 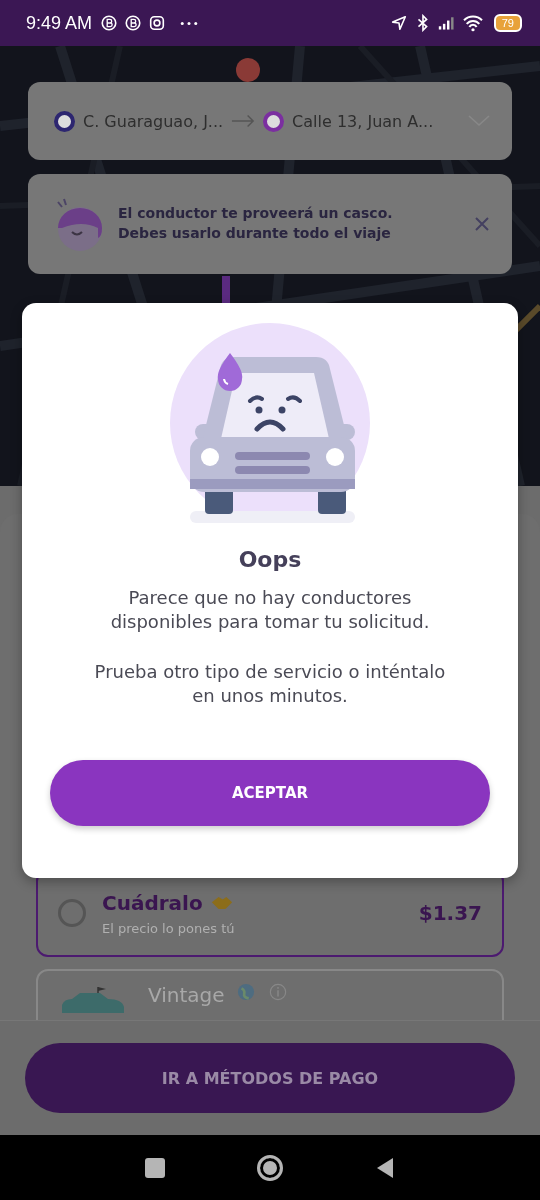 What do you see at coordinates (270, 684) in the screenshot?
I see `dialog-message: Prueba otro tipo de servicio o inténtalo en unos minutos.` at bounding box center [270, 684].